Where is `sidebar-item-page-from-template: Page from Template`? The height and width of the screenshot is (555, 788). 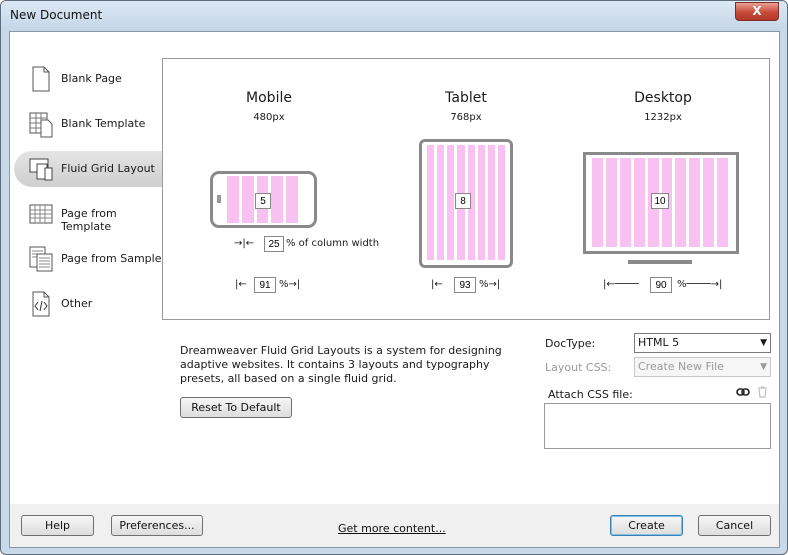 sidebar-item-page-from-template: Page from Template is located at coordinates (88, 214).